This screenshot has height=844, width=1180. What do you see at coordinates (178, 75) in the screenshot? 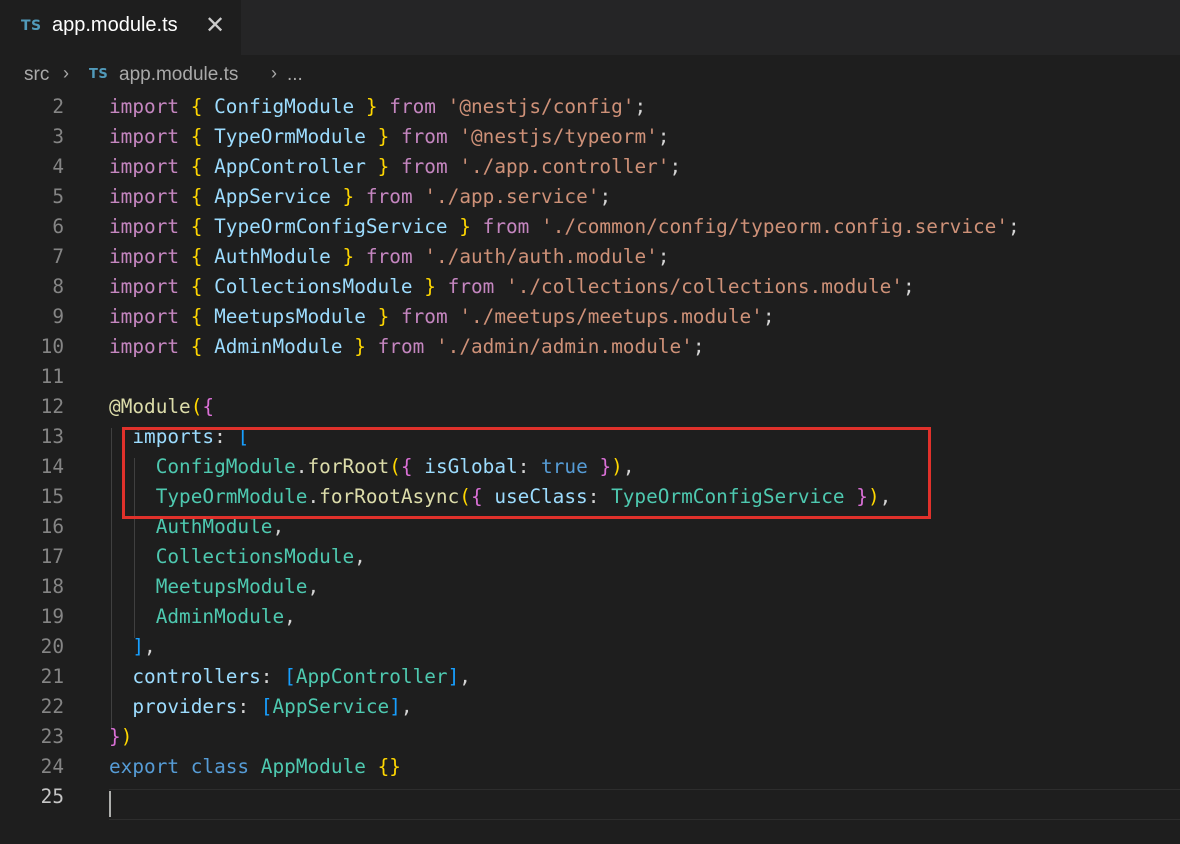
I see `breadcrumb-file: app.module.ts` at bounding box center [178, 75].